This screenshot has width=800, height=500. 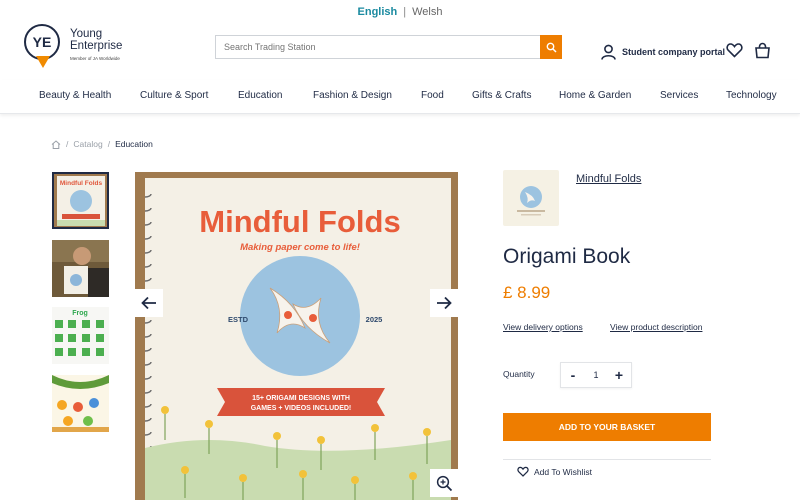 I want to click on next-image-button, so click(x=444, y=303).